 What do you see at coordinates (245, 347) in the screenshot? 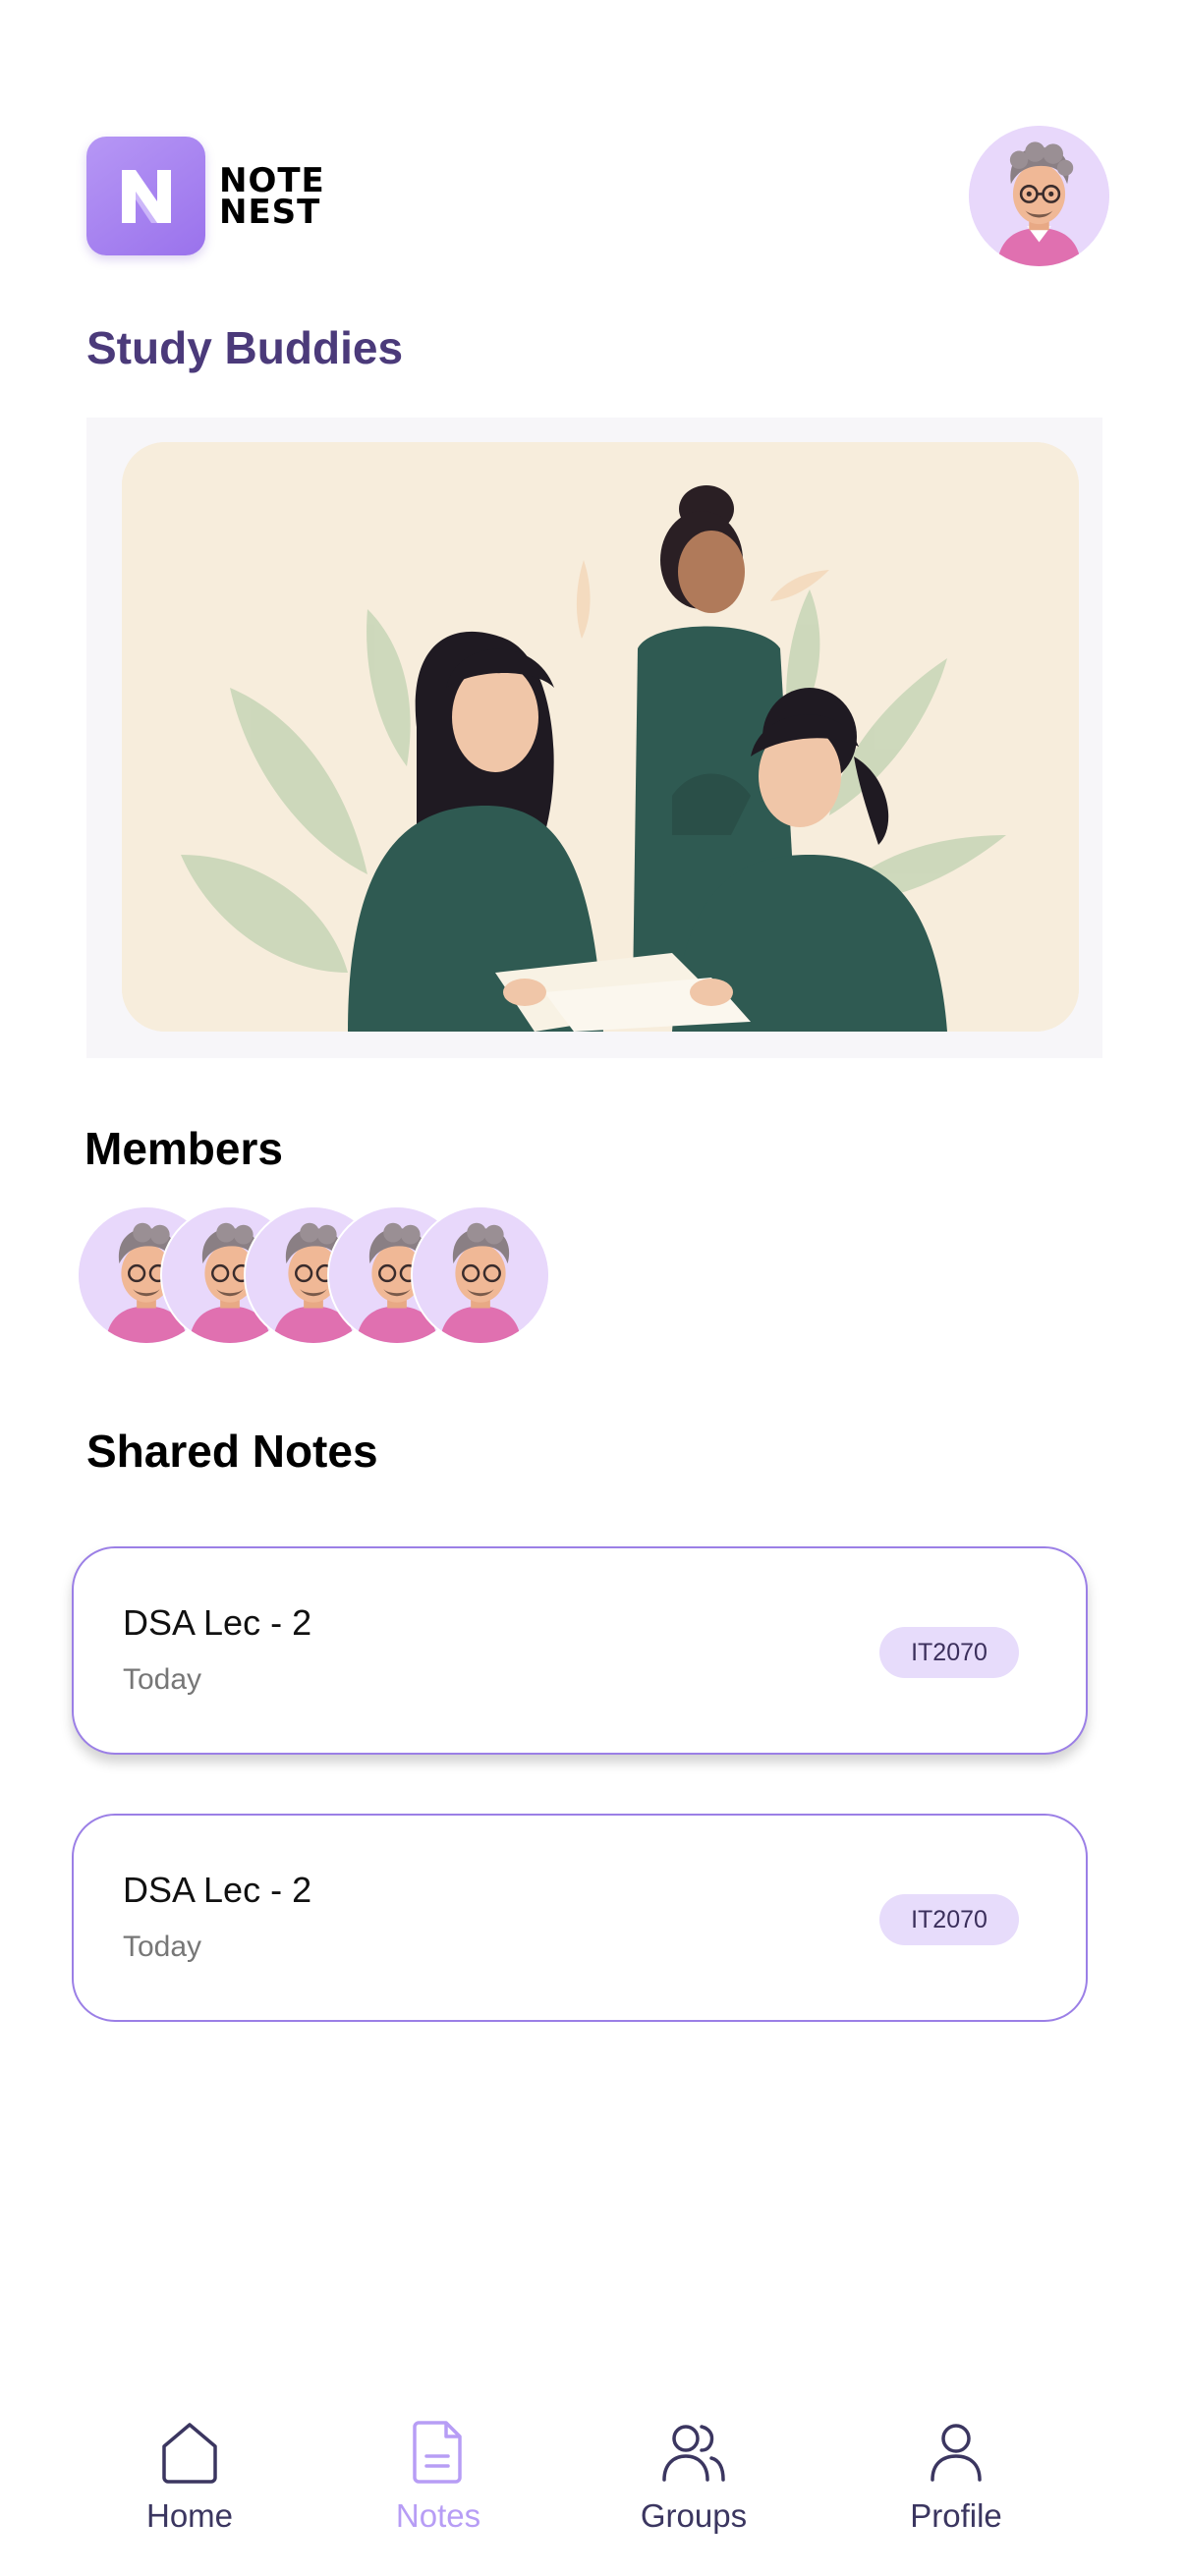
I see `group-title: Study Buddies` at bounding box center [245, 347].